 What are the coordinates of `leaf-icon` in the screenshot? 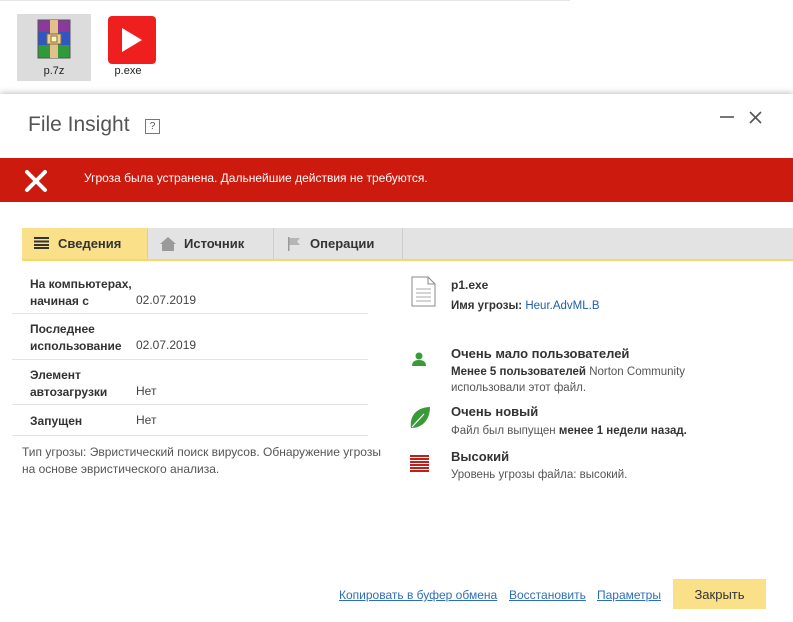 It's located at (420, 417).